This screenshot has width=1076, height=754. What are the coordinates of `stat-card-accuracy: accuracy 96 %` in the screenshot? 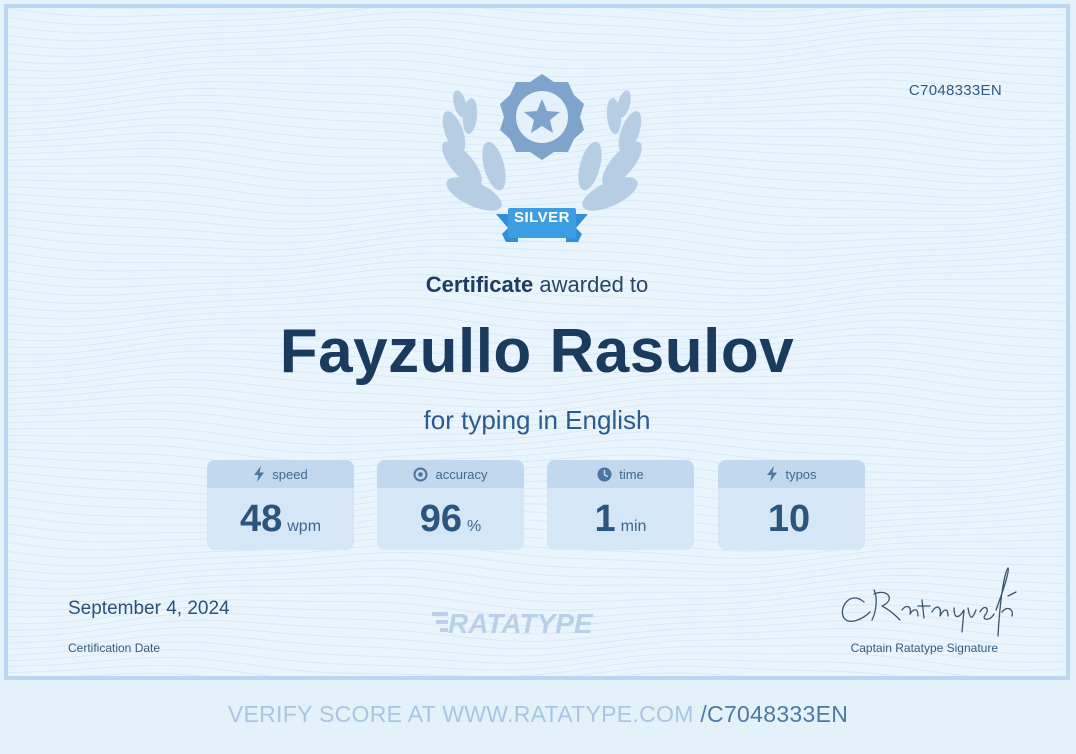 It's located at (450, 505).